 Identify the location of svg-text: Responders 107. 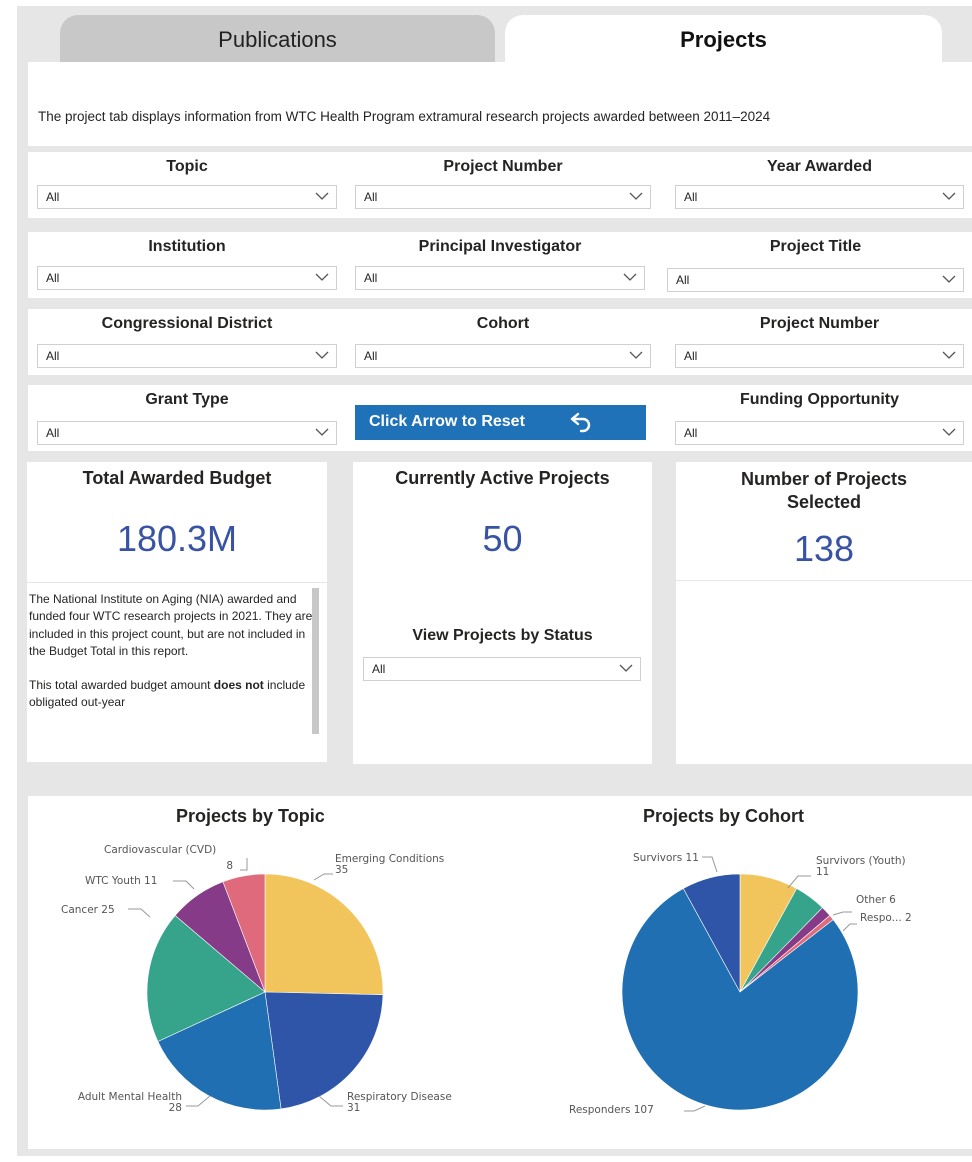
(611, 1110).